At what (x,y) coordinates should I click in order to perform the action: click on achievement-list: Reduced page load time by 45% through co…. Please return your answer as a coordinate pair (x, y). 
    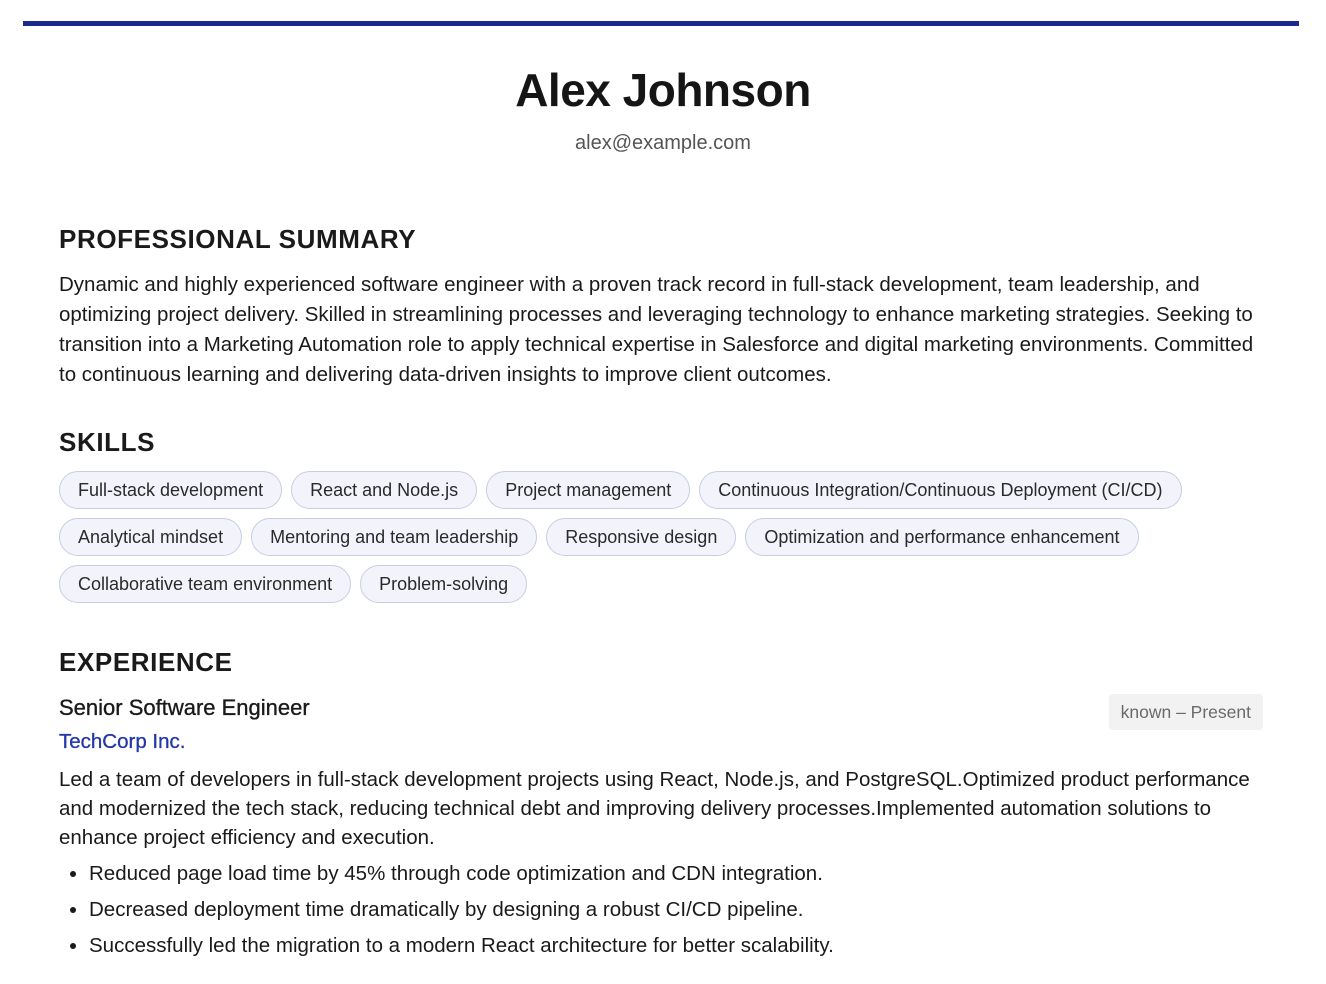
    Looking at the image, I should click on (664, 910).